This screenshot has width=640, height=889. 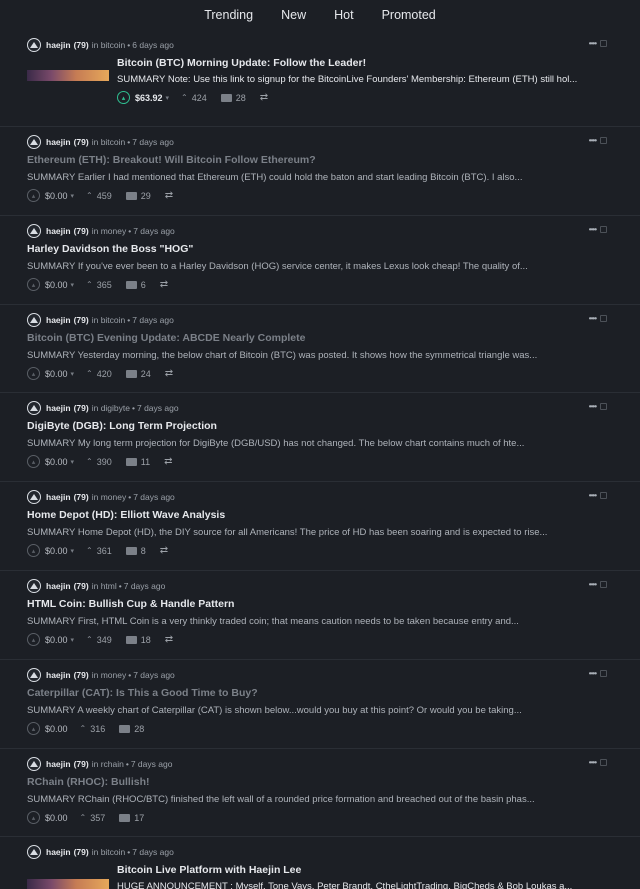 I want to click on replies-count: 11, so click(x=145, y=462).